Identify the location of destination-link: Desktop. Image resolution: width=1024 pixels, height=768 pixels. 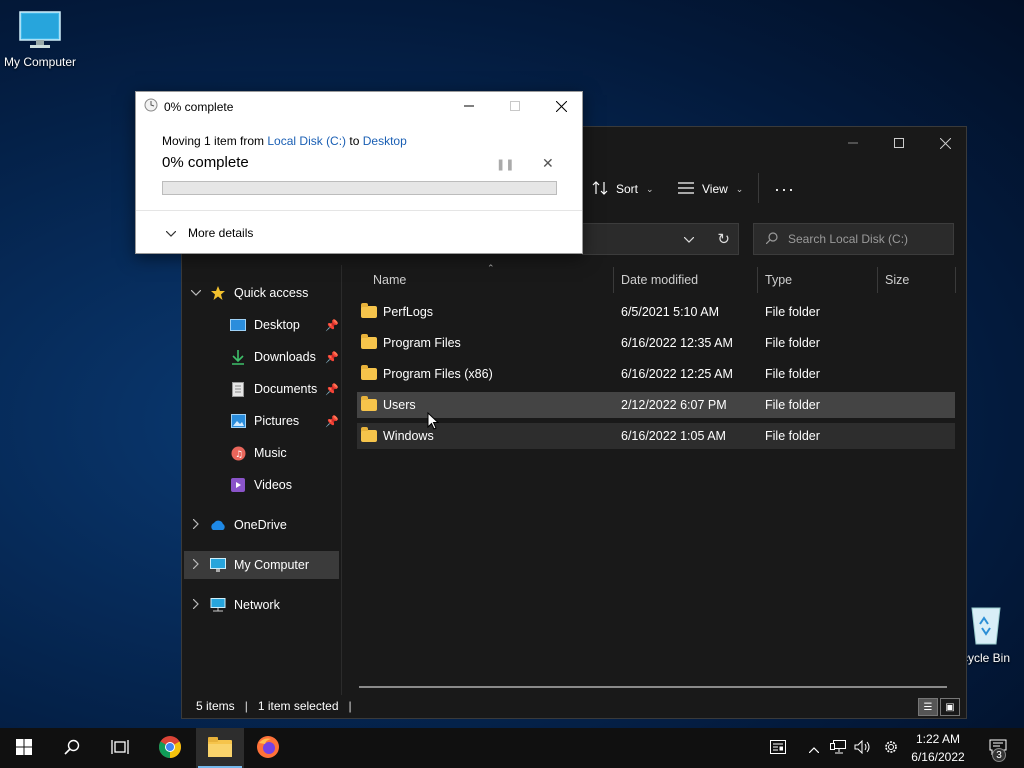
(385, 141).